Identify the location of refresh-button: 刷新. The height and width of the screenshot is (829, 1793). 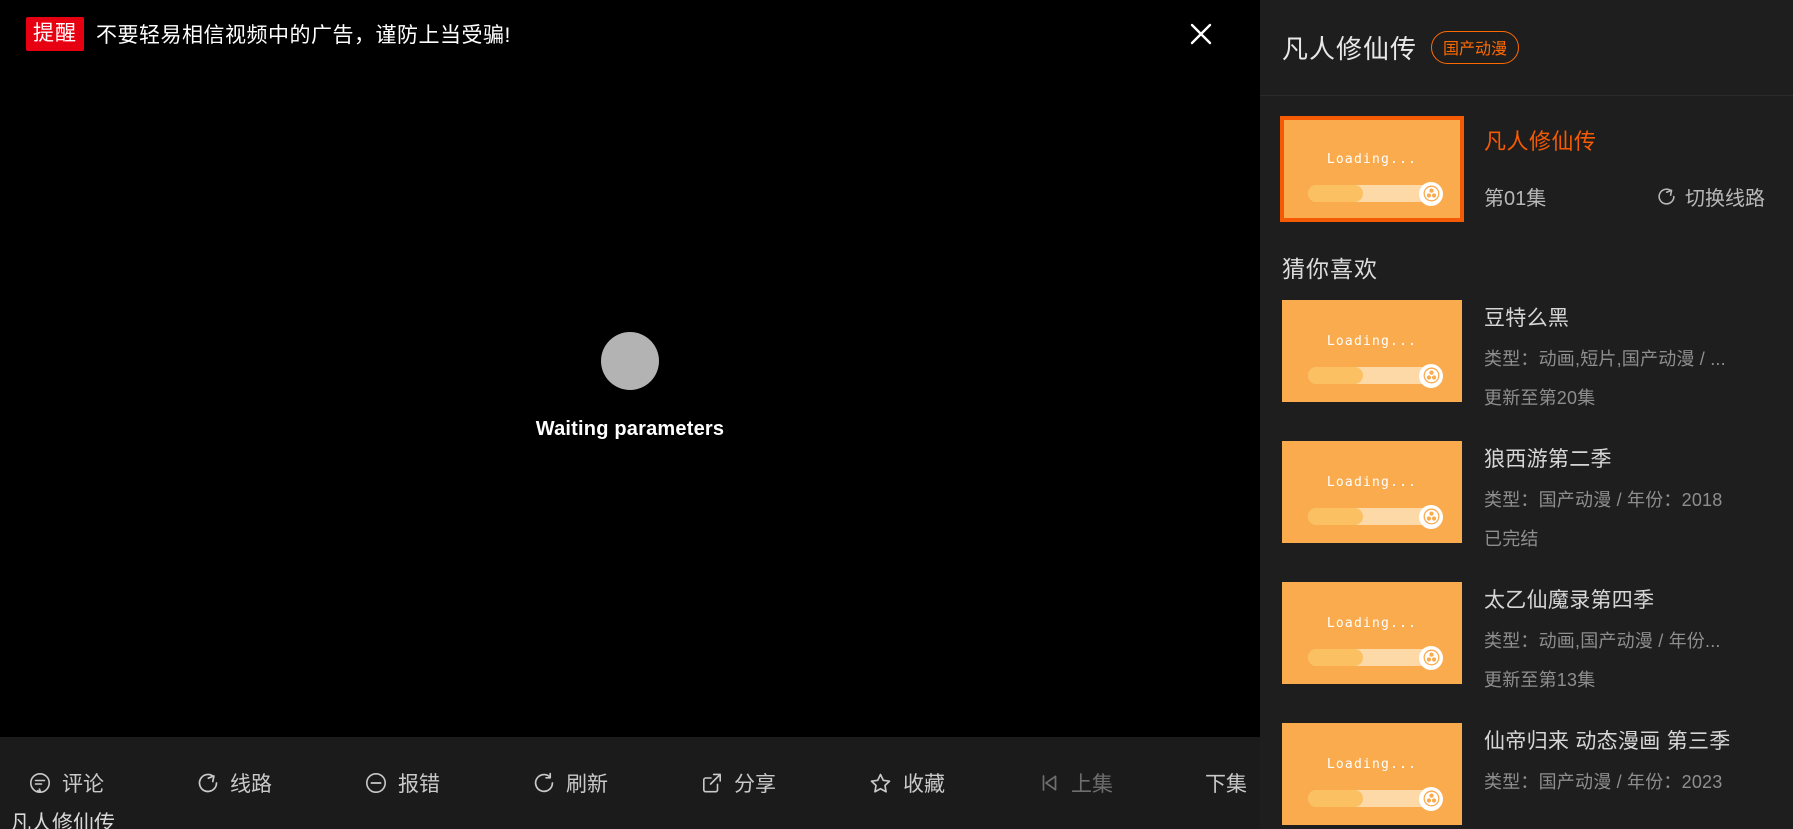
(570, 783).